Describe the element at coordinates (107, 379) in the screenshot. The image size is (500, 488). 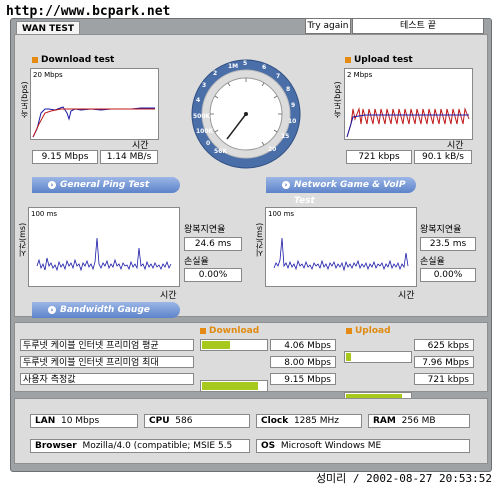
I see `bandwidth-row-name: 사용자 측정값` at that location.